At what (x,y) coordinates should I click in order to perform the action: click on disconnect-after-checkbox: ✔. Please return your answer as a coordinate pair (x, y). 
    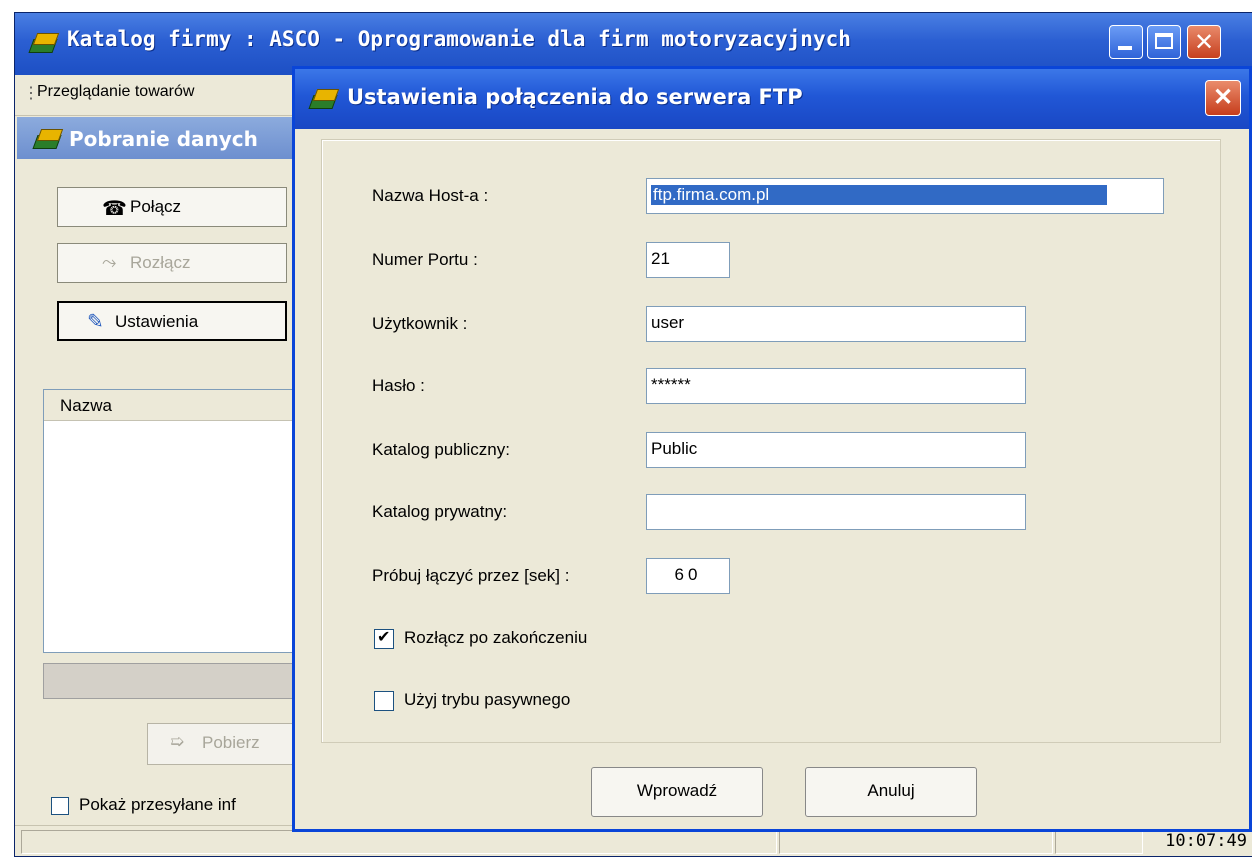
    Looking at the image, I should click on (384, 637).